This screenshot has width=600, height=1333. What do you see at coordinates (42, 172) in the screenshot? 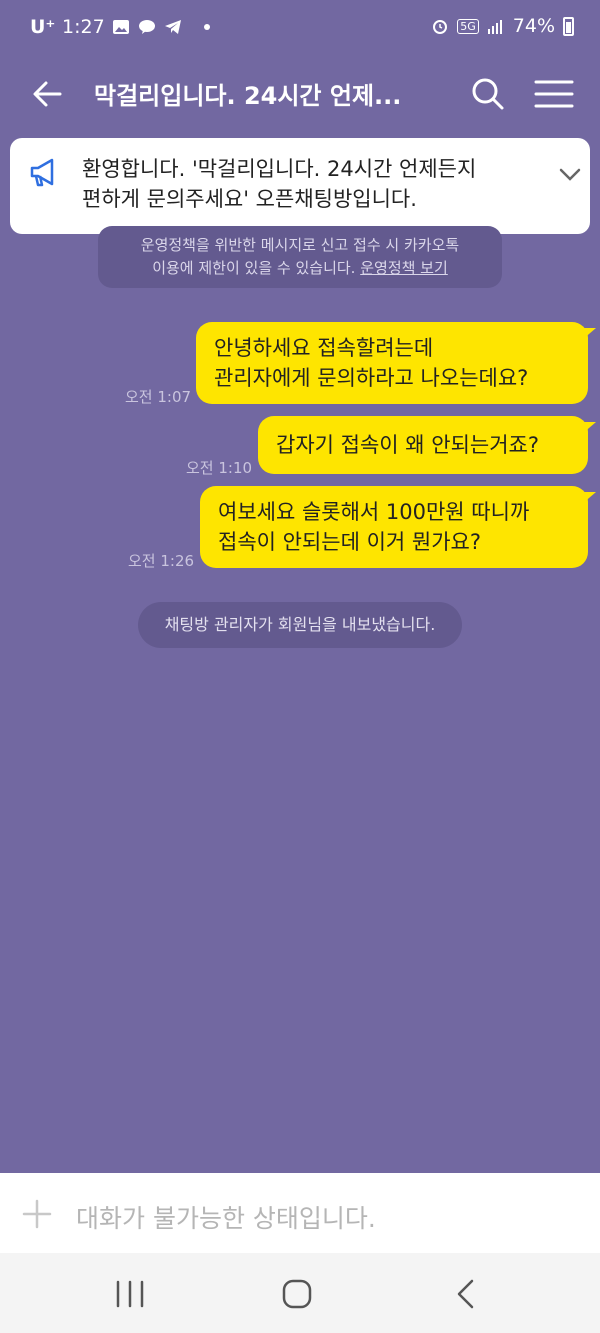
I see `megaphone-icon` at bounding box center [42, 172].